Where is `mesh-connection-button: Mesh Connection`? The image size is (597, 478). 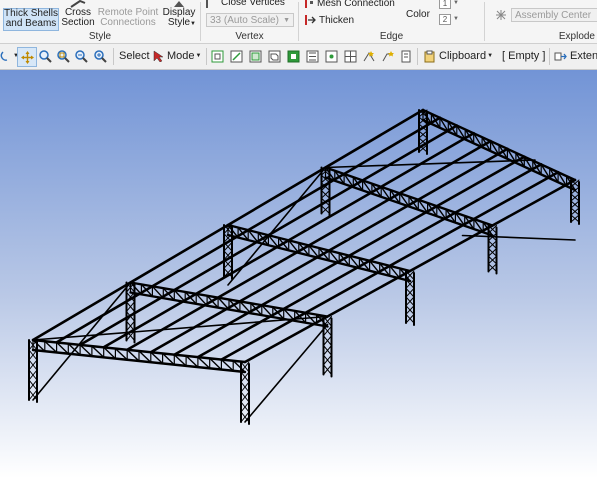
mesh-connection-button: Mesh Connection is located at coordinates (349, 4).